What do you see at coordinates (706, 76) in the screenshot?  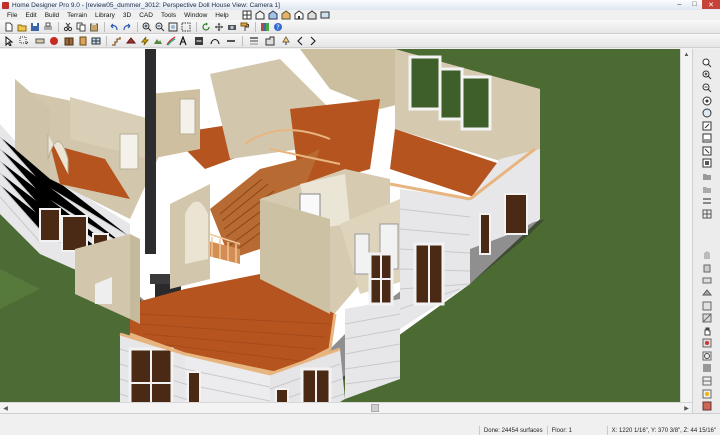 I see `zoom-in-side-icon` at bounding box center [706, 76].